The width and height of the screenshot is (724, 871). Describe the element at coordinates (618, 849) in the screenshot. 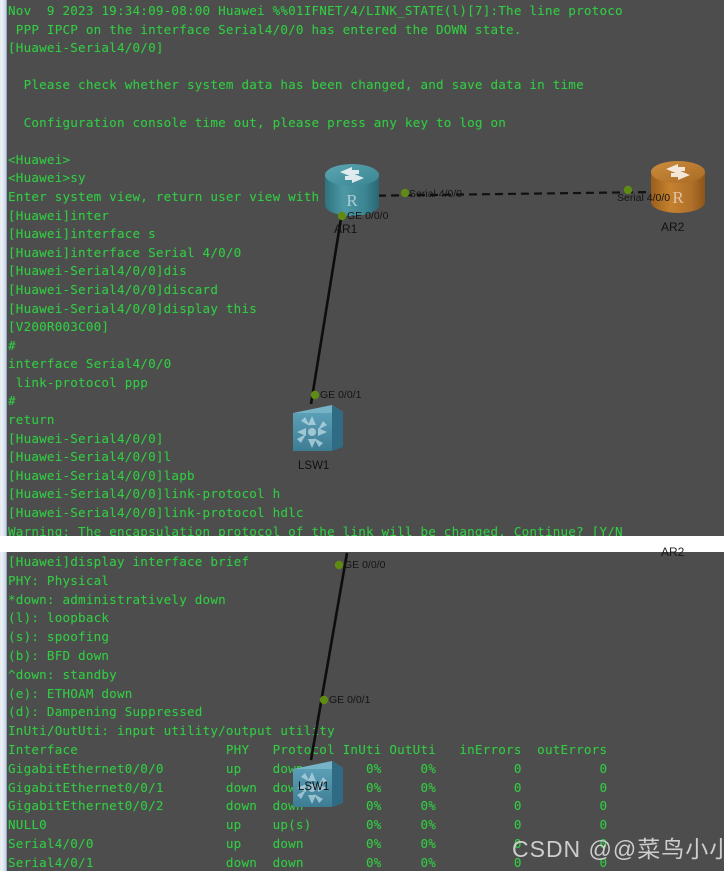

I see `csdn-watermark: CSDN @@菜鸟小小` at that location.